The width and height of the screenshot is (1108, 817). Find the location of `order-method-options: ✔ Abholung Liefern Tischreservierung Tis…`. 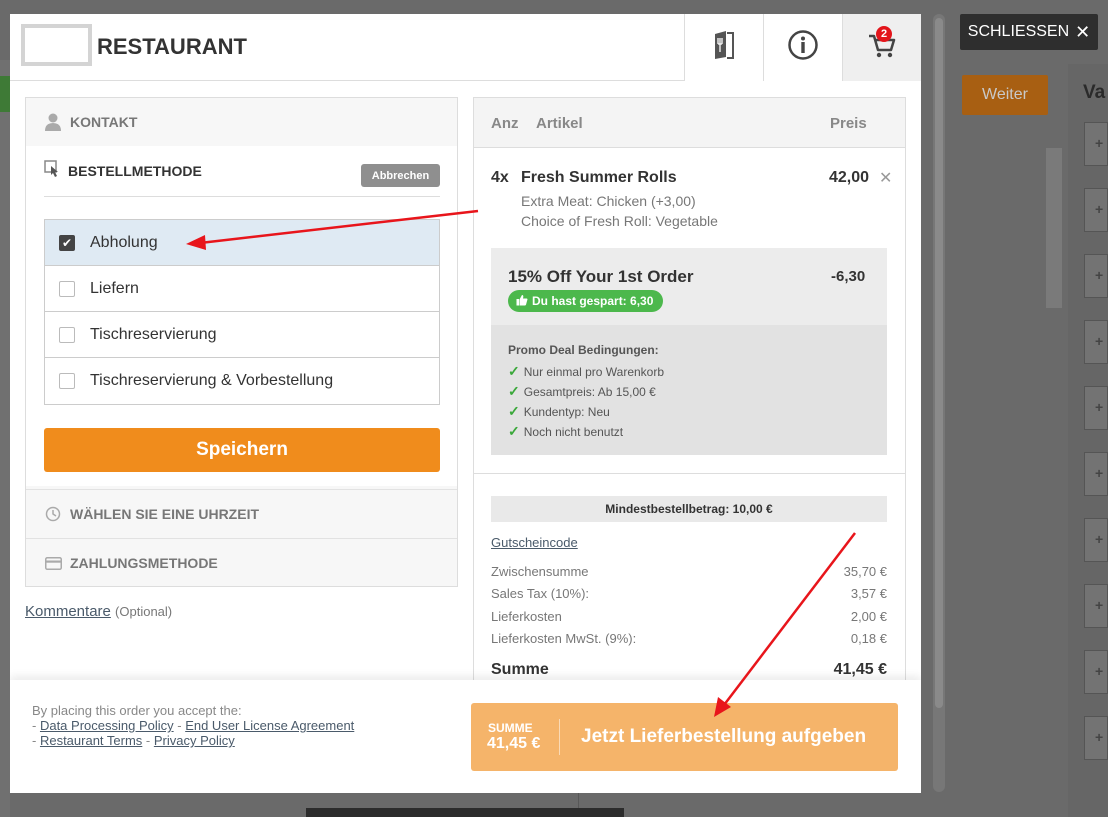

order-method-options: ✔ Abholung Liefern Tischreservierung Tis… is located at coordinates (242, 312).